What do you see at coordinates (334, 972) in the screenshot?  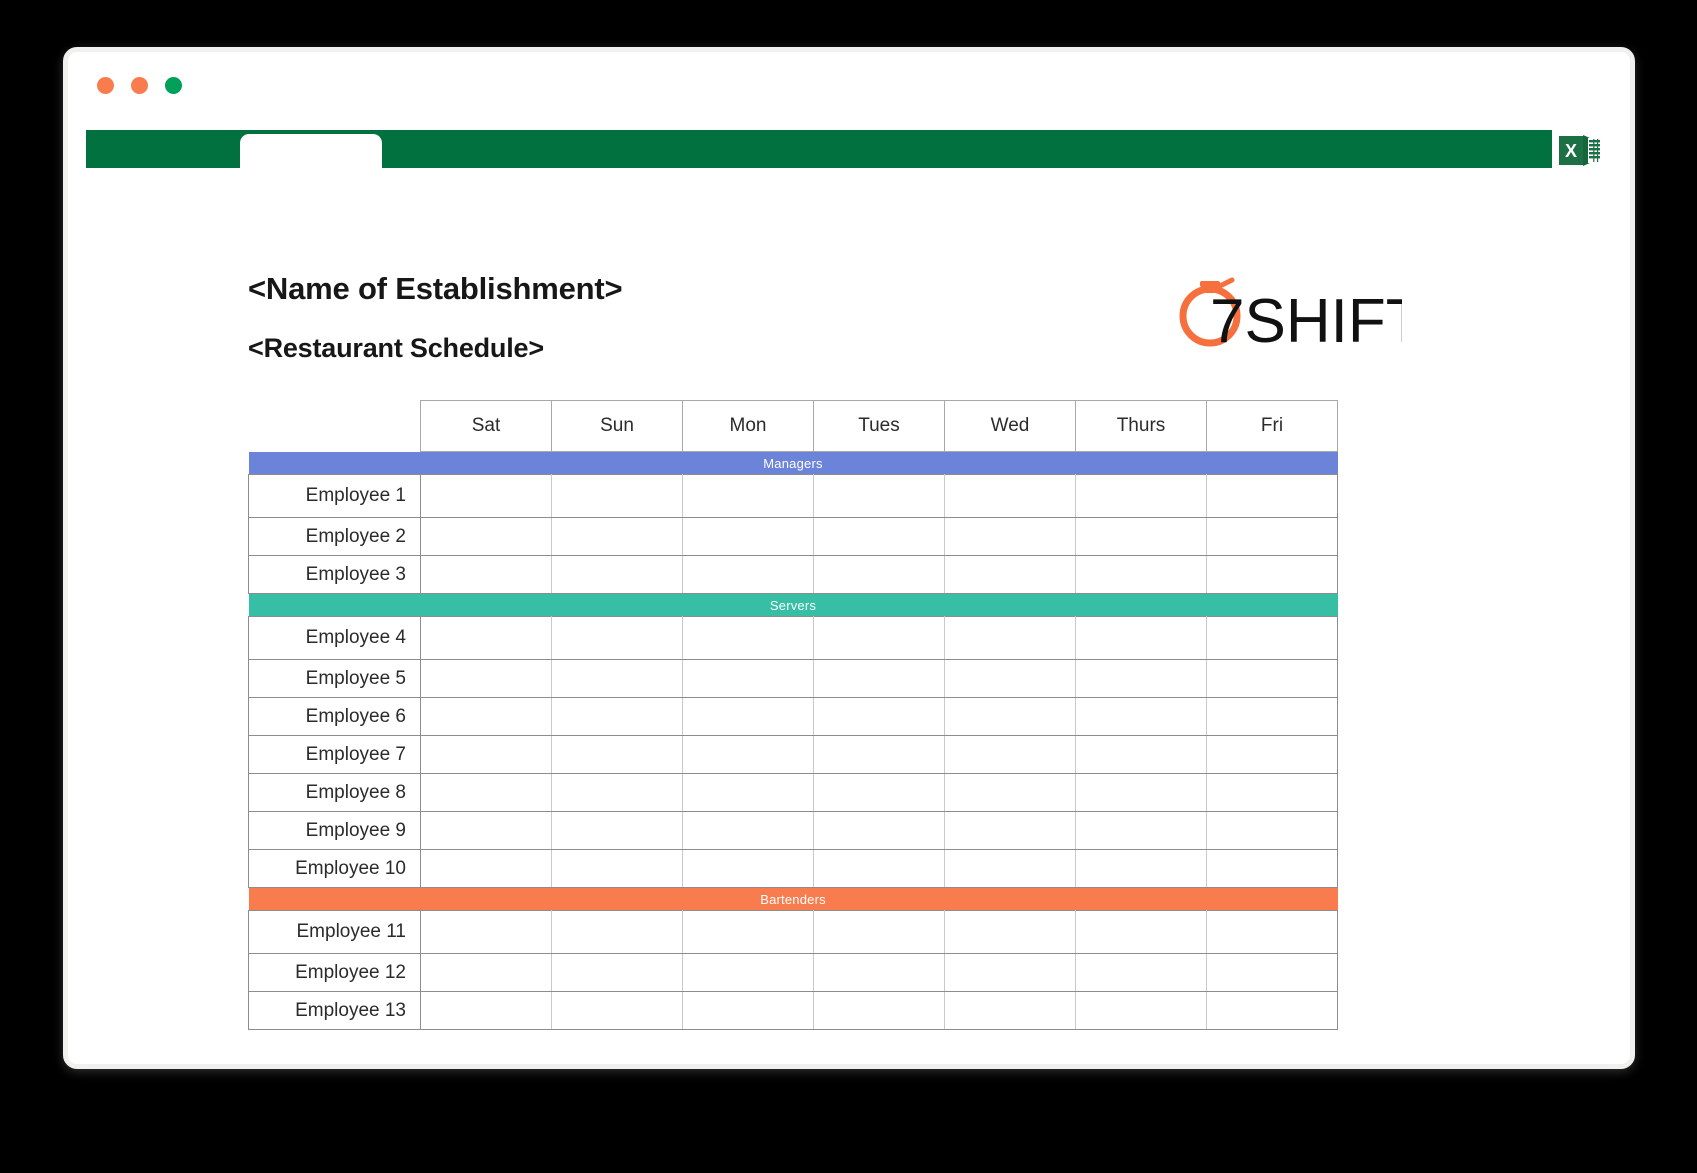 I see `employee-name-cell: Employee 12` at bounding box center [334, 972].